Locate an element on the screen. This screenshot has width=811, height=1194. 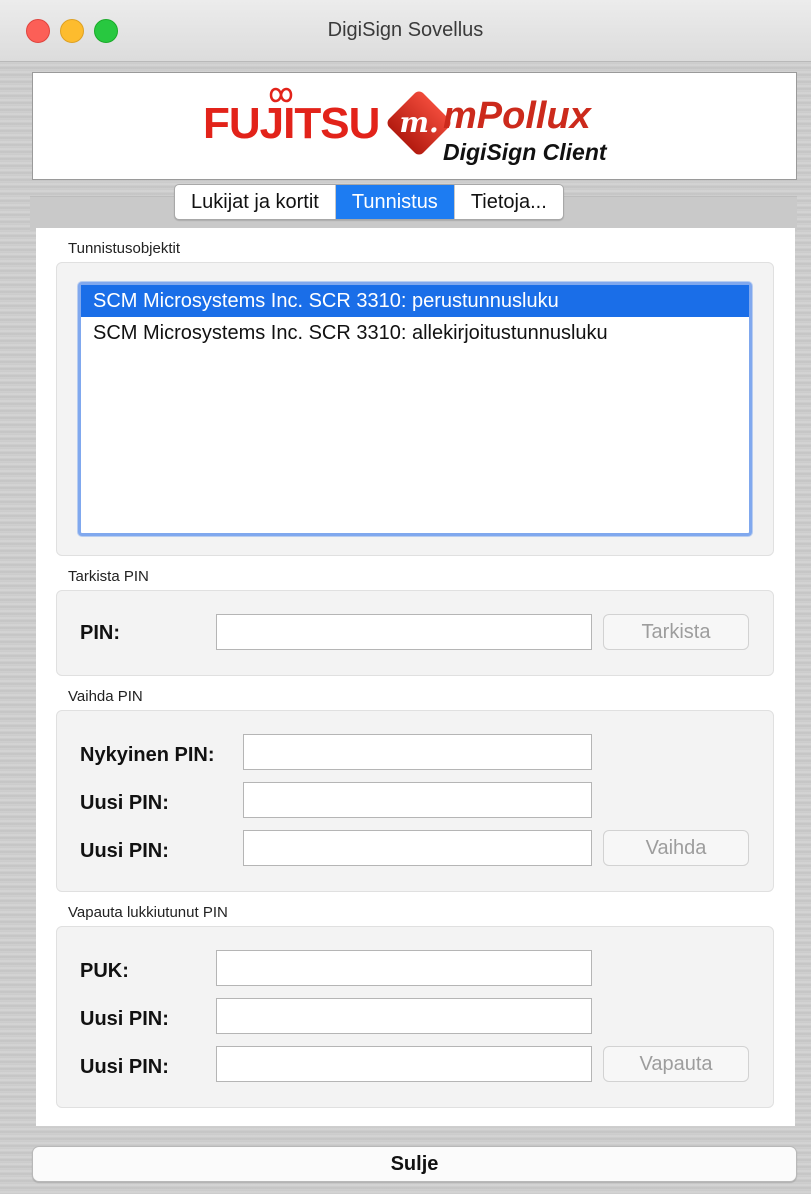
check-pin-button: Tarkista is located at coordinates (676, 632).